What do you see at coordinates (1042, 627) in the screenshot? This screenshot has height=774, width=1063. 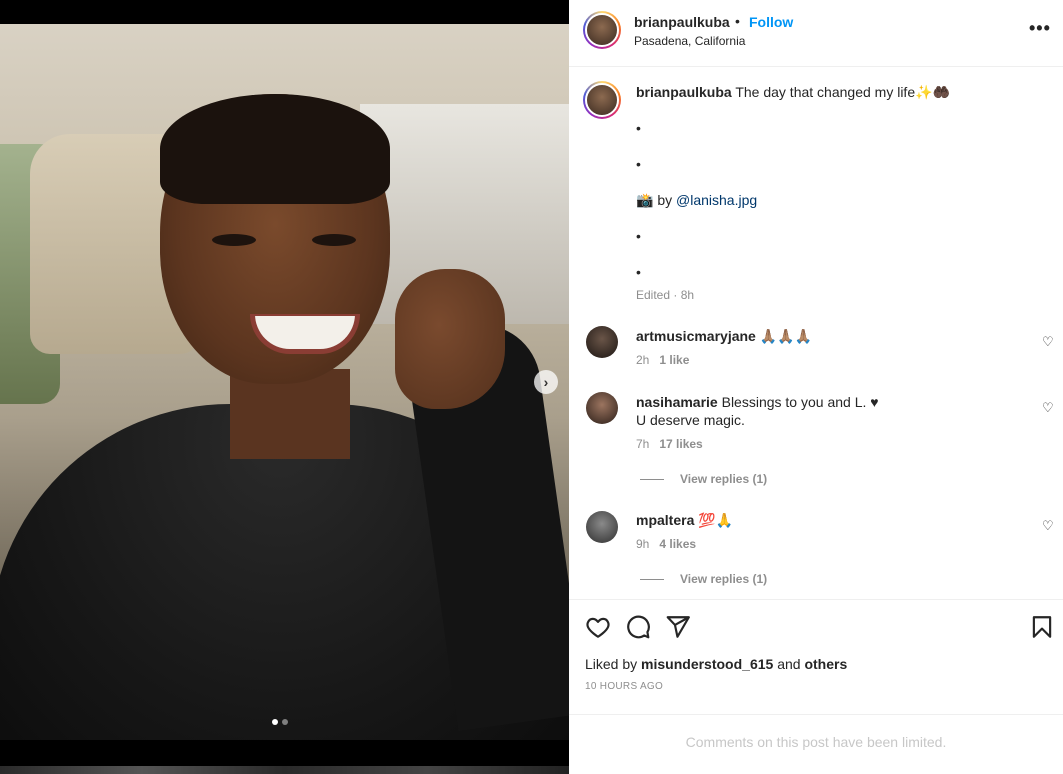 I see `save-bookmark-icon` at bounding box center [1042, 627].